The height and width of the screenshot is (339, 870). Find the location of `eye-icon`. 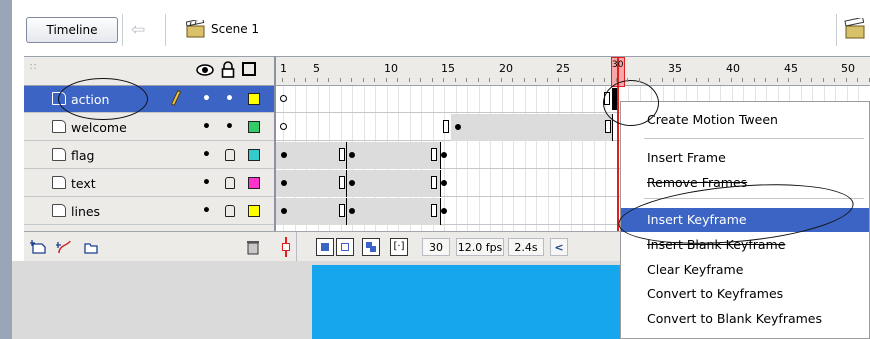

eye-icon is located at coordinates (205, 70).